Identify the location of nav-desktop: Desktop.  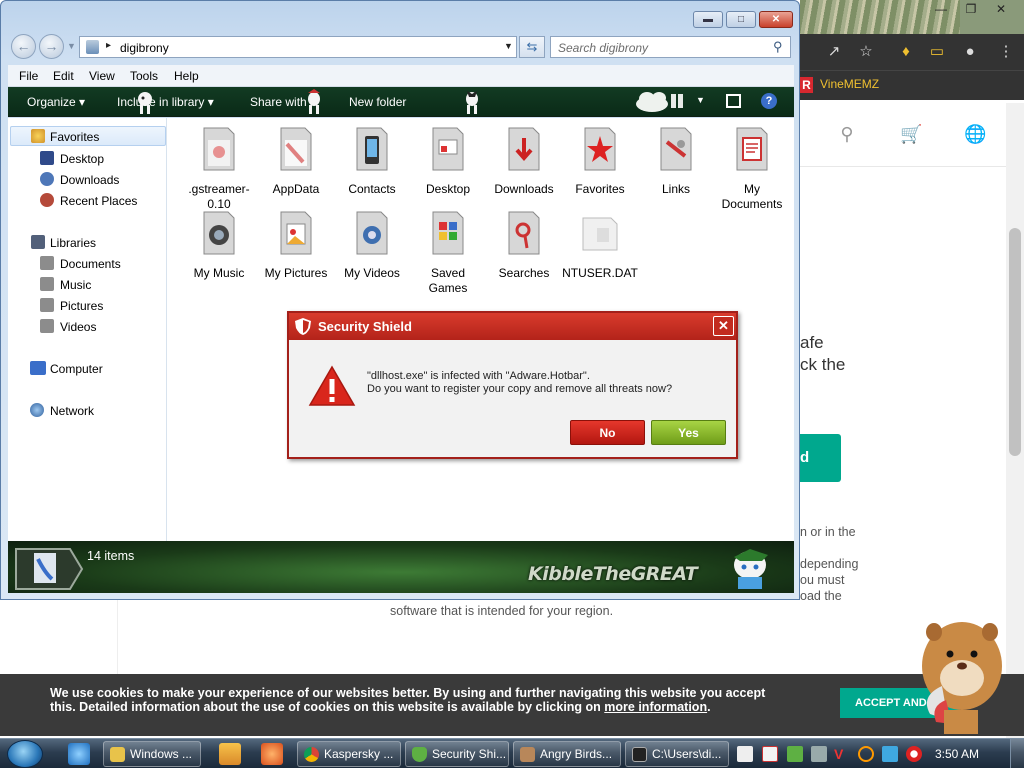
(82, 159).